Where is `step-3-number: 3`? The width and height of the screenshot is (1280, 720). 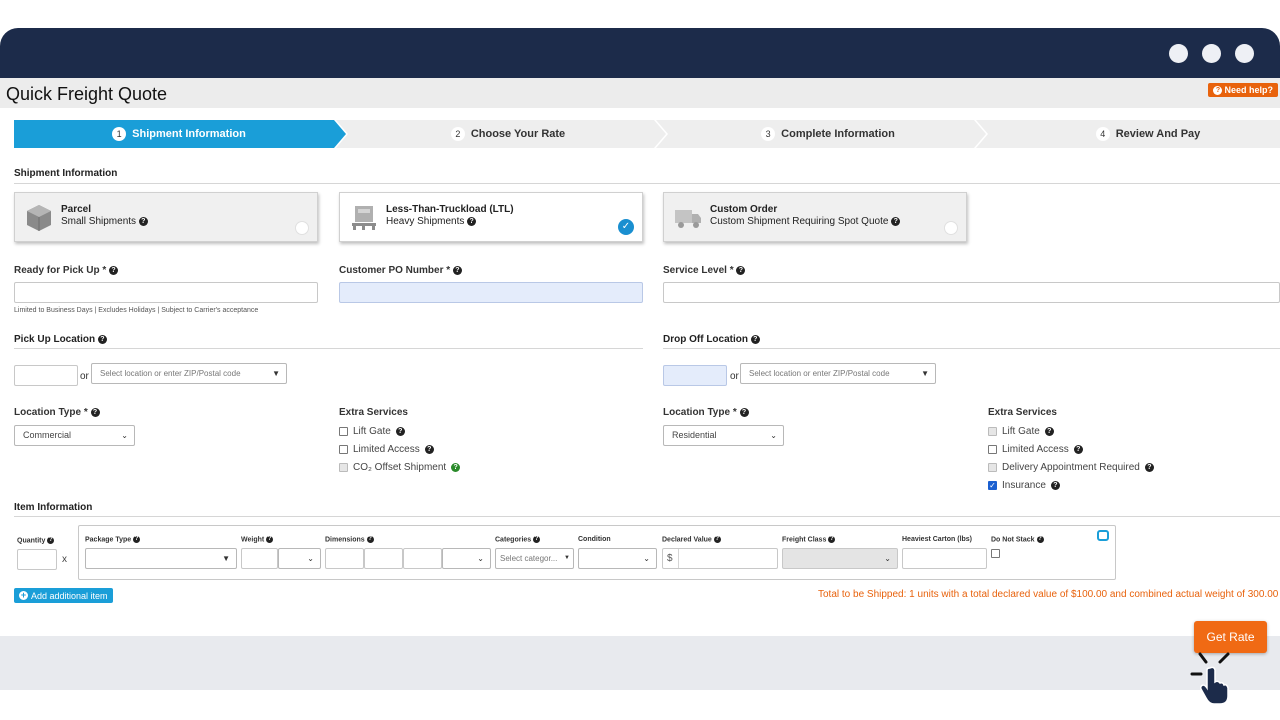 step-3-number: 3 is located at coordinates (768, 134).